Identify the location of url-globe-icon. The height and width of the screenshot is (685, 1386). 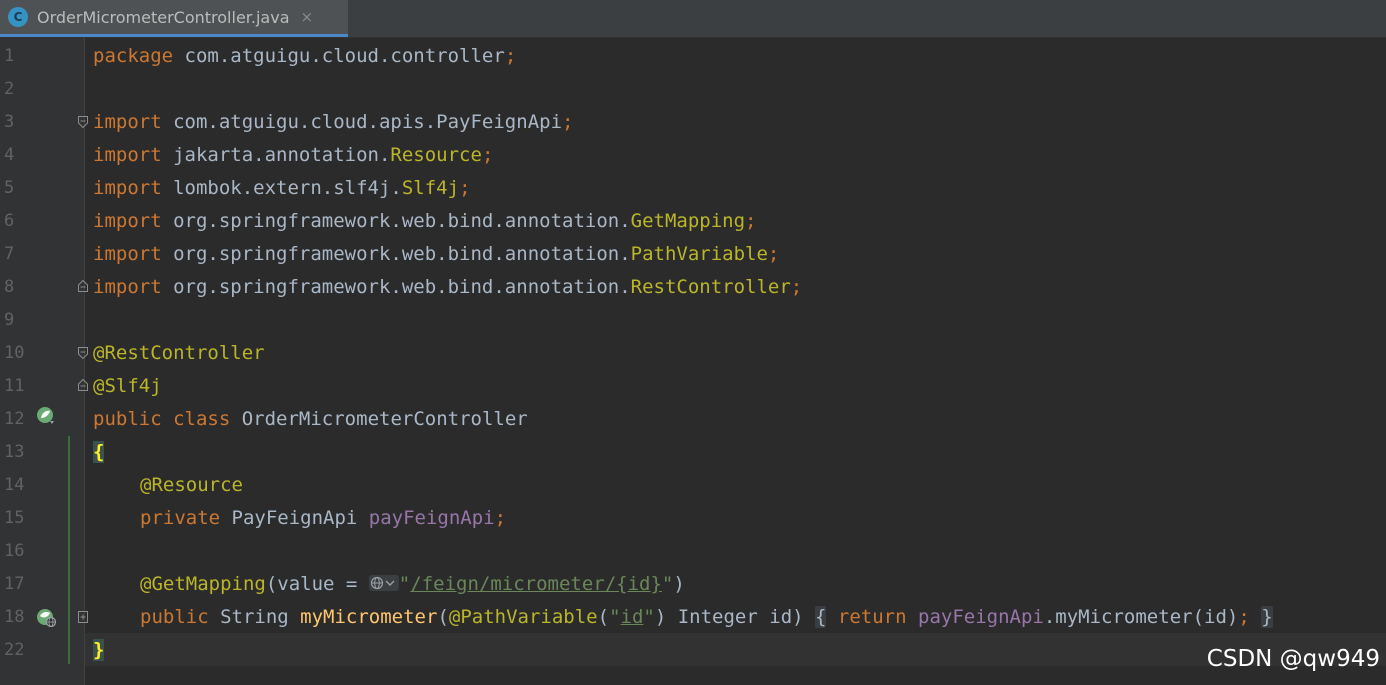
(383, 583).